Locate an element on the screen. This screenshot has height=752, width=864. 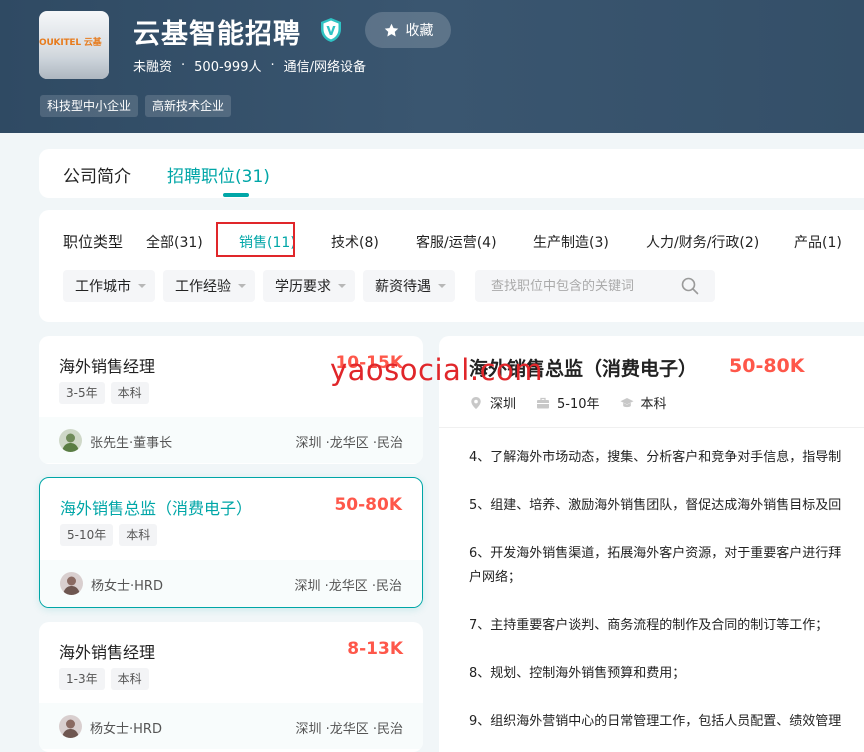
location-pin-icon is located at coordinates (476, 402).